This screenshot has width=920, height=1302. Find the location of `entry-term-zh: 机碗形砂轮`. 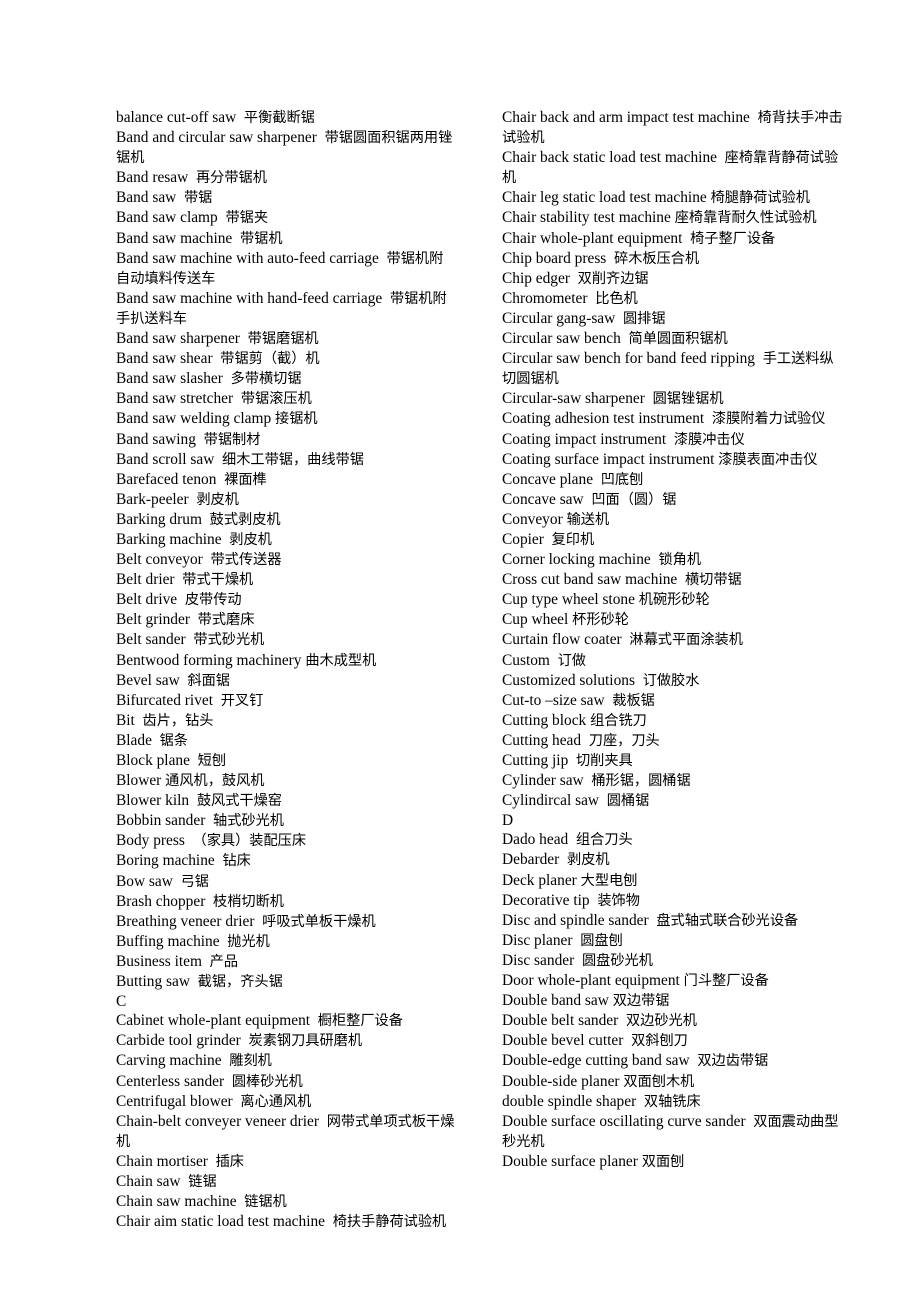

entry-term-zh: 机碗形砂轮 is located at coordinates (674, 600).